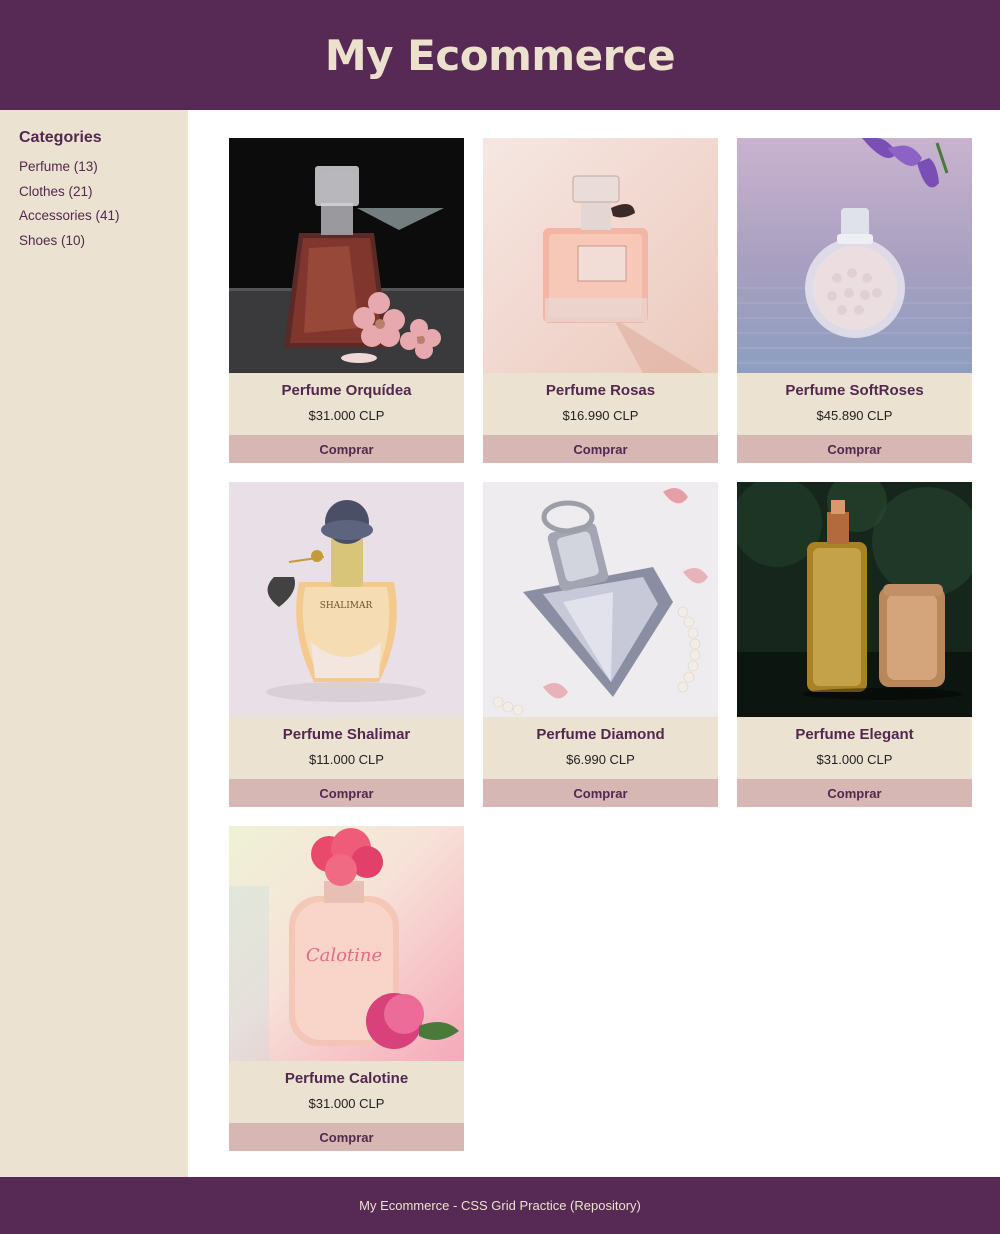  Describe the element at coordinates (854, 390) in the screenshot. I see `product-name: Perfume SoftRoses` at that location.